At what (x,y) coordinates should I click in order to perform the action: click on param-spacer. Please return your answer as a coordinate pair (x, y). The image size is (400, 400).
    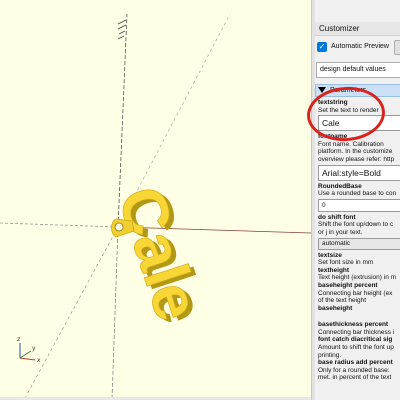
    Looking at the image, I should click on (359, 316).